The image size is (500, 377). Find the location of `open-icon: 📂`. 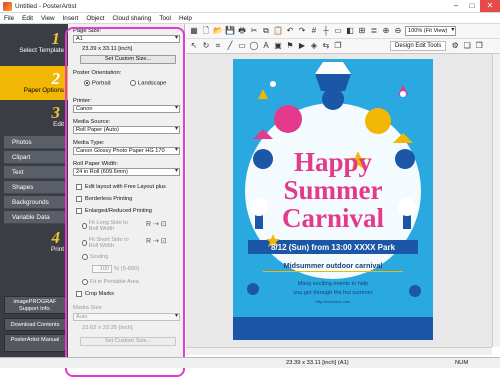

open-icon: 📂 is located at coordinates (218, 31).